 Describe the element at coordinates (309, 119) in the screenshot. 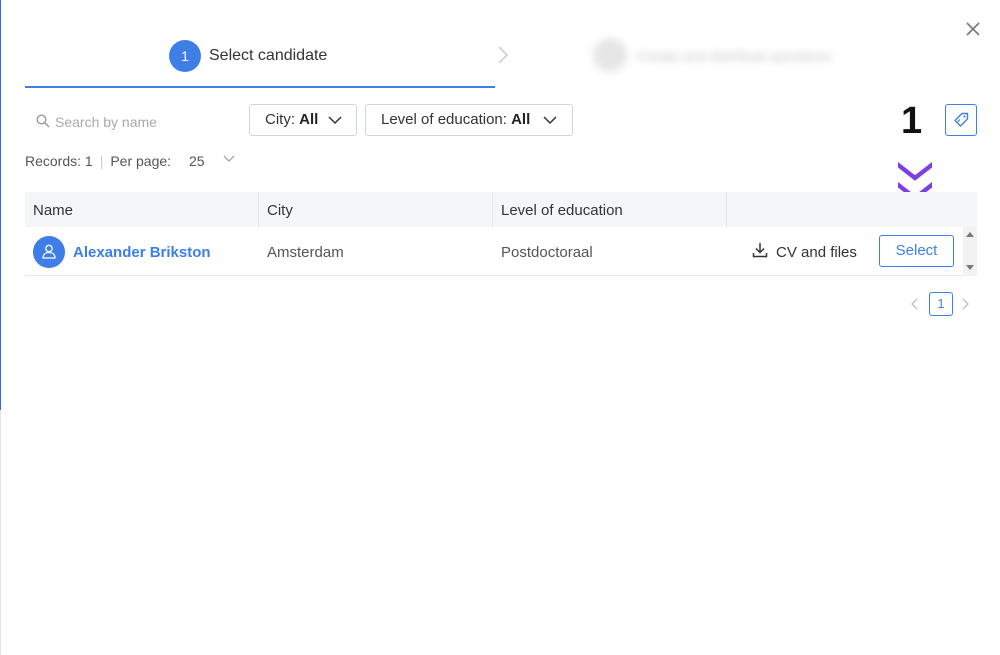

I see `city-filter-value: All` at that location.